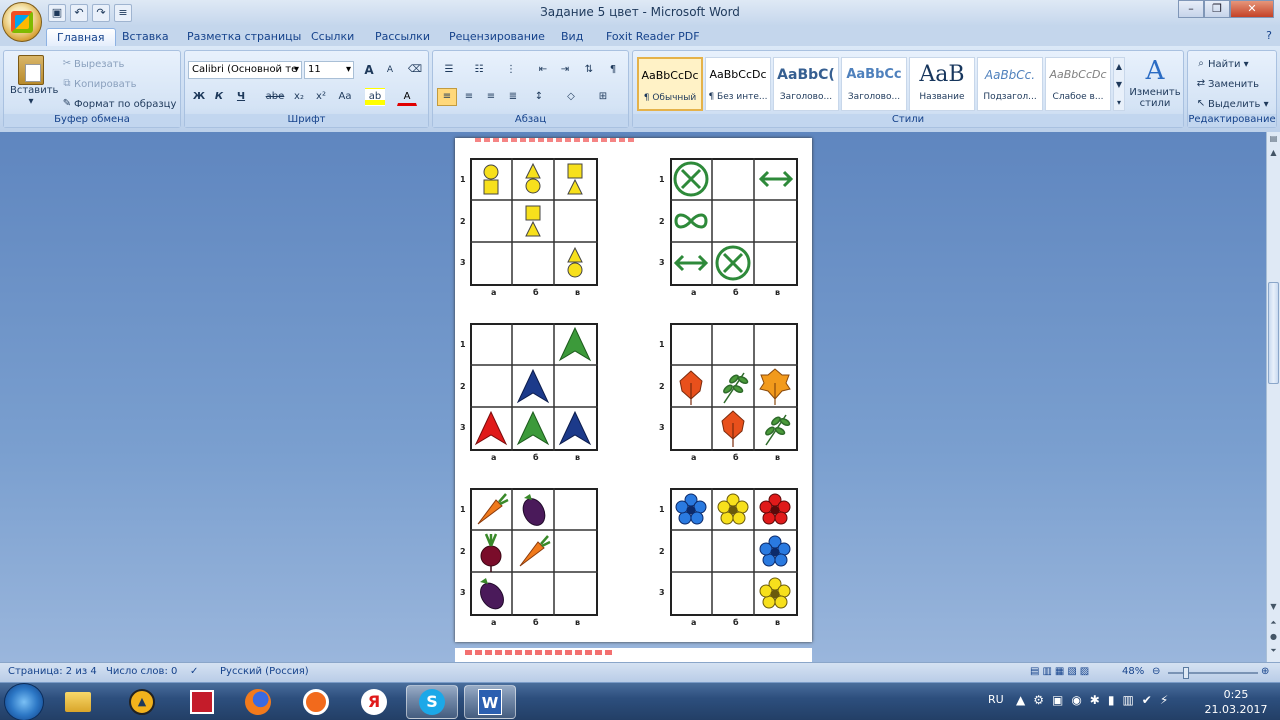  I want to click on style-title: AaB Название, so click(942, 84).